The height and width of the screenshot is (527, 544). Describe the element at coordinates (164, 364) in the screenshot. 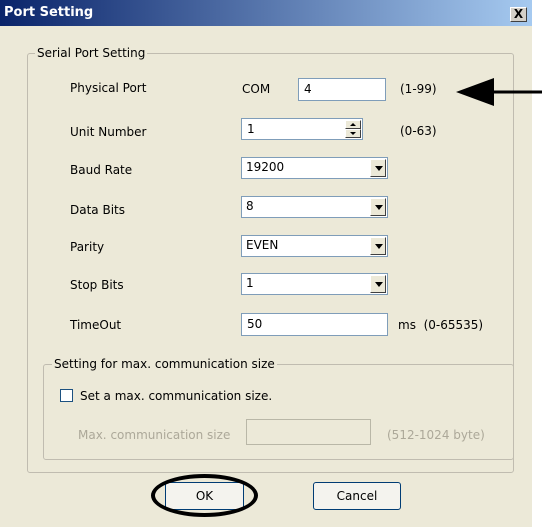

I see `max-size-legend: Setting for max. communication size` at that location.